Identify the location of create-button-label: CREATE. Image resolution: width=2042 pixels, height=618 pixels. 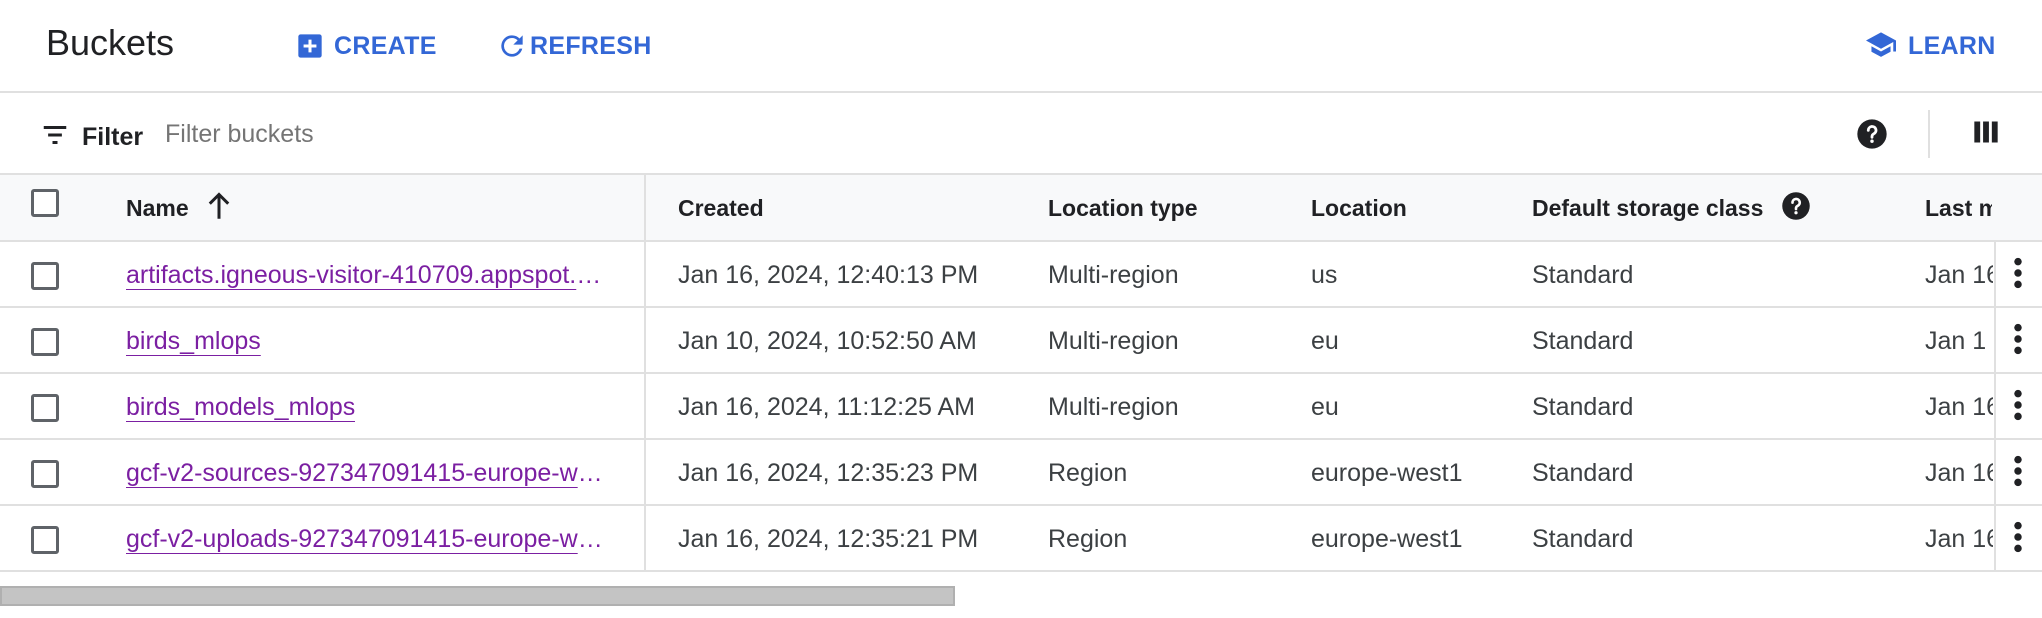
(385, 45).